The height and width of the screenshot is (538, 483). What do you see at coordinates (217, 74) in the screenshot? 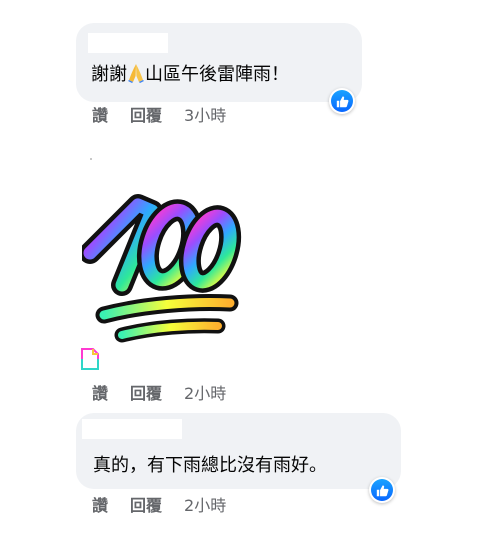
I see `comment-text-part: 山區午後雷陣雨！` at bounding box center [217, 74].